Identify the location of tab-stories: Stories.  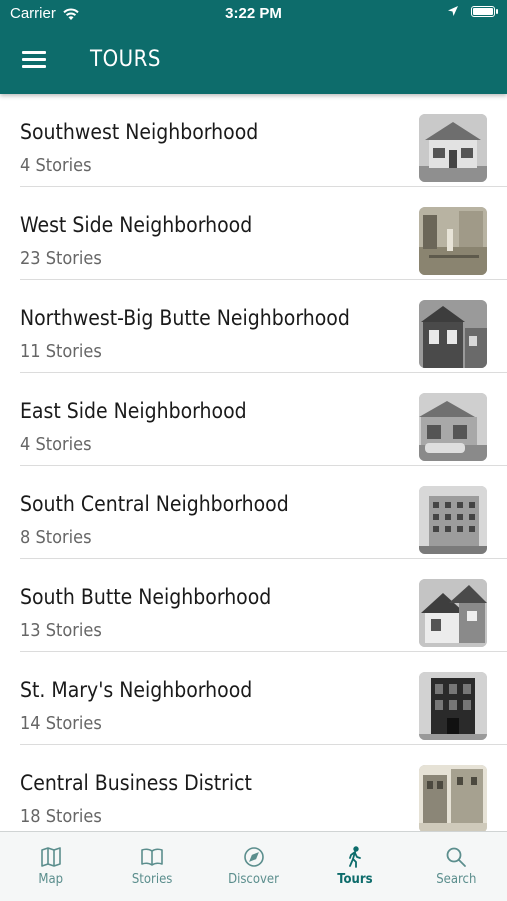
(151, 866).